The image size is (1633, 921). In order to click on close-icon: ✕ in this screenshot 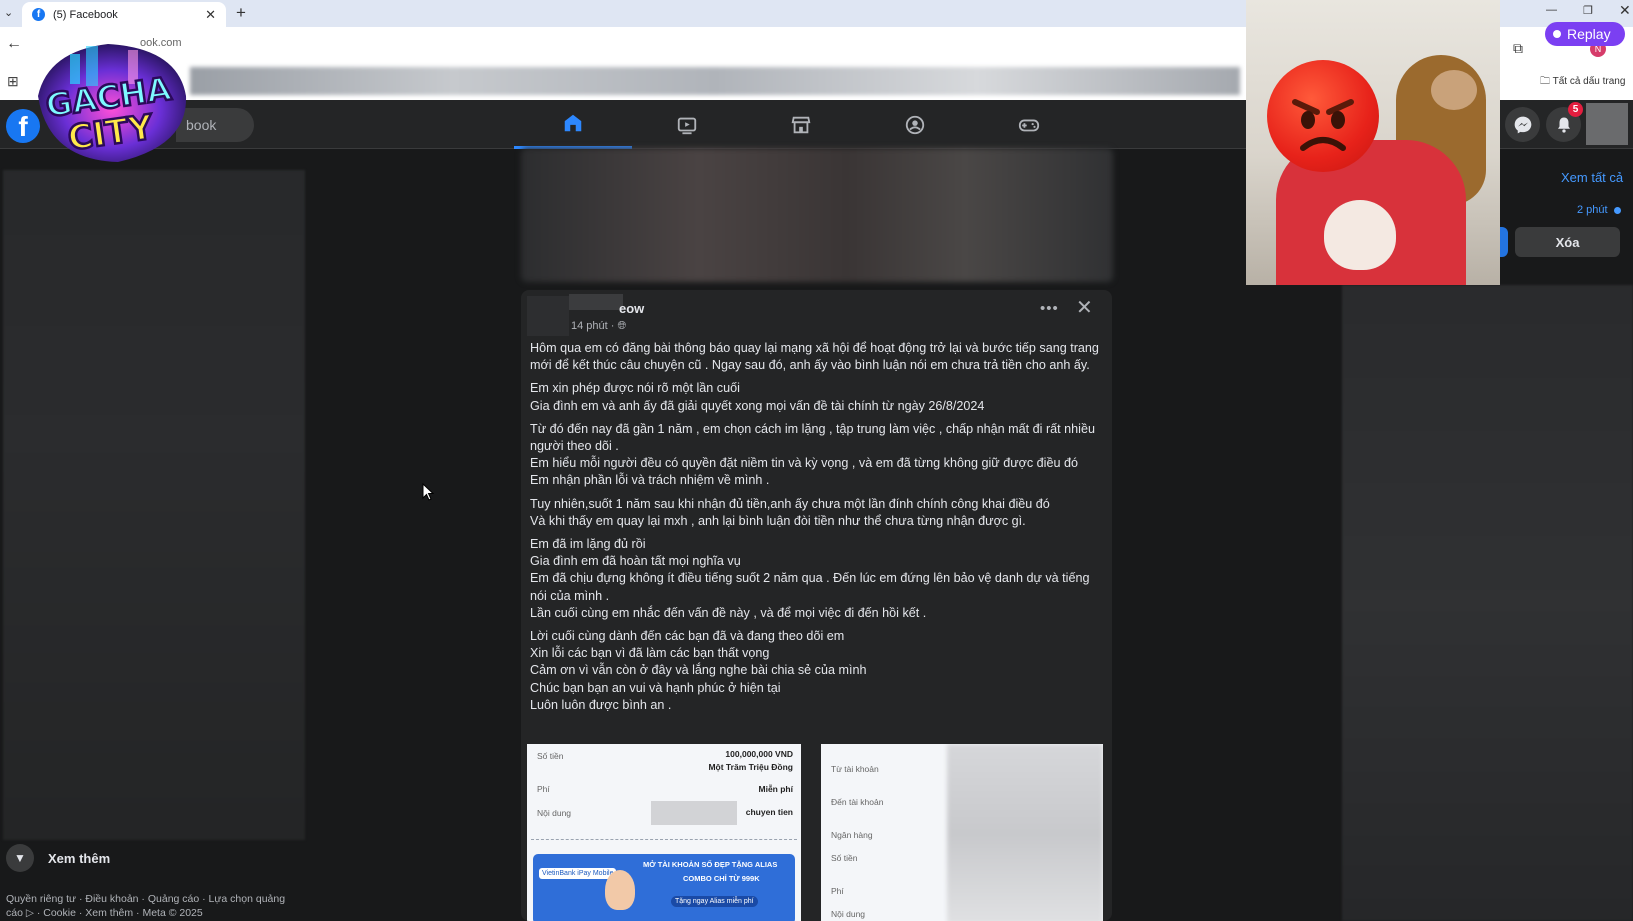, I will do `click(1084, 307)`.